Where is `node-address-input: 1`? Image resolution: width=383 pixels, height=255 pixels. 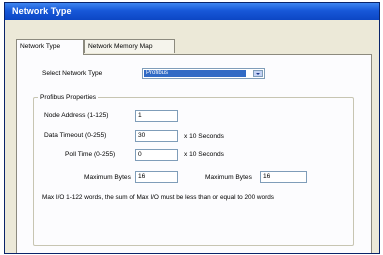
node-address-input: 1 is located at coordinates (156, 116).